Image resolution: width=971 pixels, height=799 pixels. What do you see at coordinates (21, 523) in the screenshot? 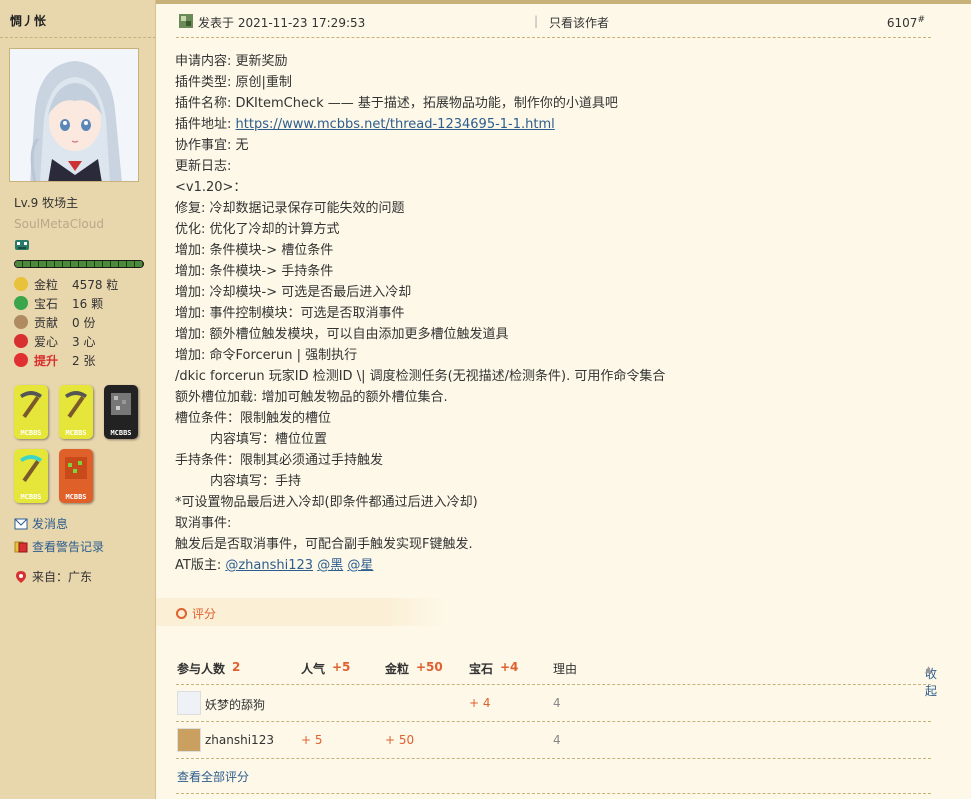
I see `envelope-icon` at bounding box center [21, 523].